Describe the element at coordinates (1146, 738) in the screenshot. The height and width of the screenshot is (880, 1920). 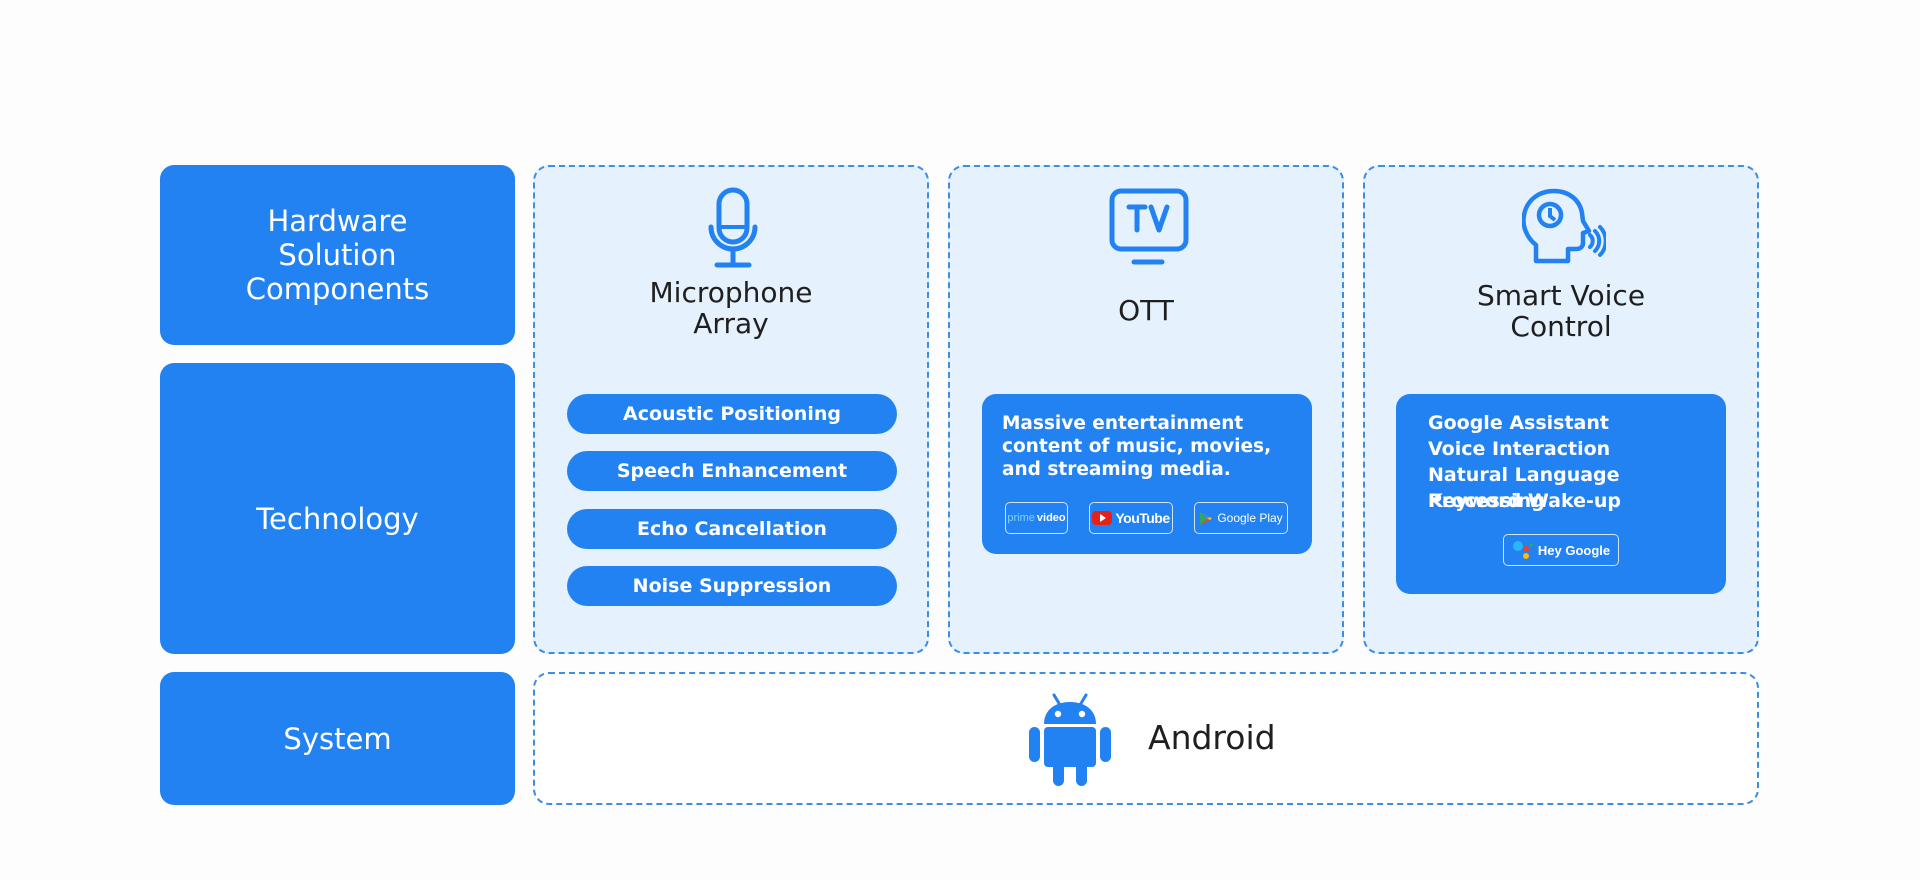
I see `android-system-card: Android` at that location.